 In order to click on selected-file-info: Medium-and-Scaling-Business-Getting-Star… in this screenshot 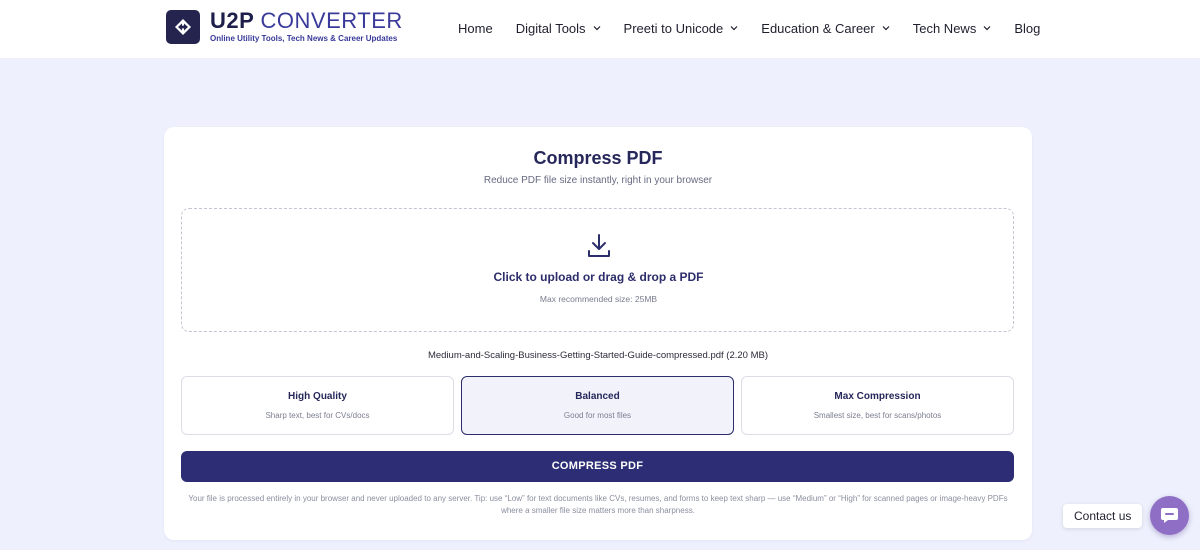, I will do `click(598, 355)`.